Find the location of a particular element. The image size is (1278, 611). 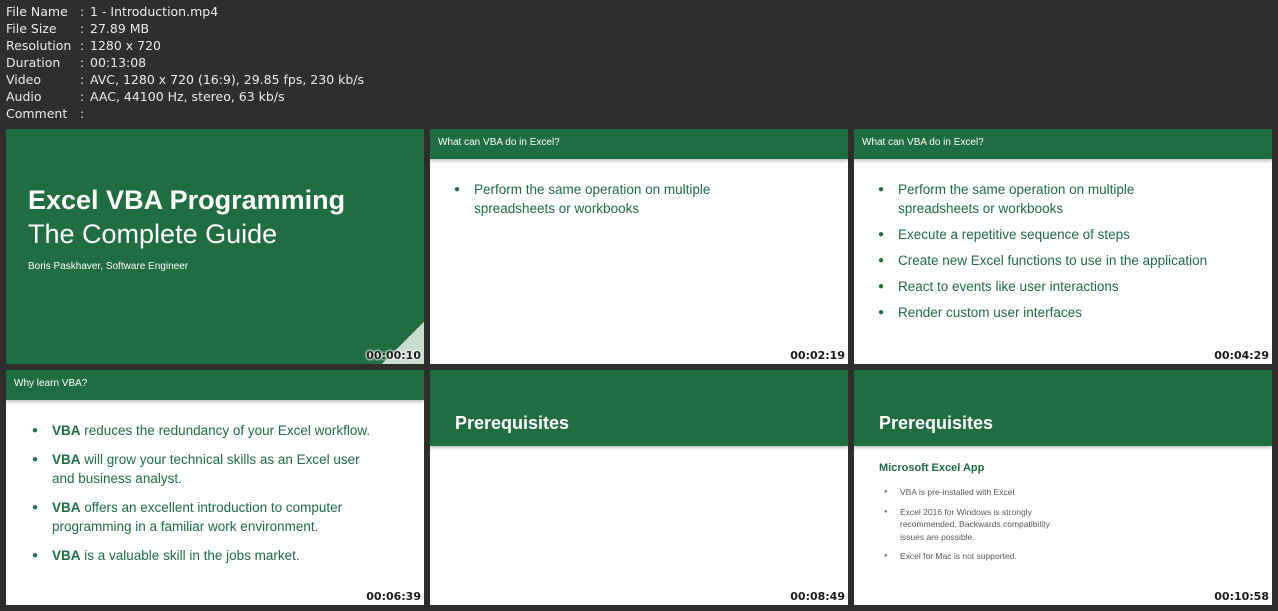

slide-author: Boris Paskhaver, Software Engineer is located at coordinates (108, 266).